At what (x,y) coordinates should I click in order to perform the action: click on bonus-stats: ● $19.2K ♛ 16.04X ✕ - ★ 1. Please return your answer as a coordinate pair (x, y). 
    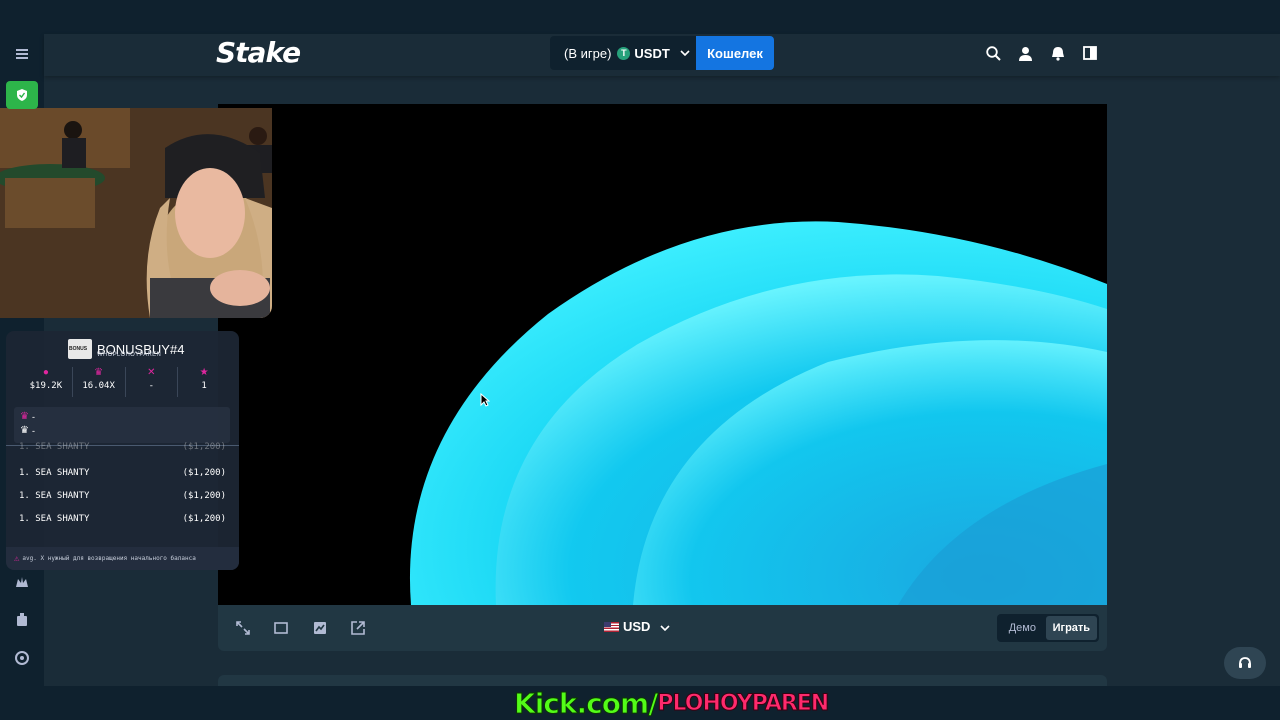
    Looking at the image, I should click on (125, 382).